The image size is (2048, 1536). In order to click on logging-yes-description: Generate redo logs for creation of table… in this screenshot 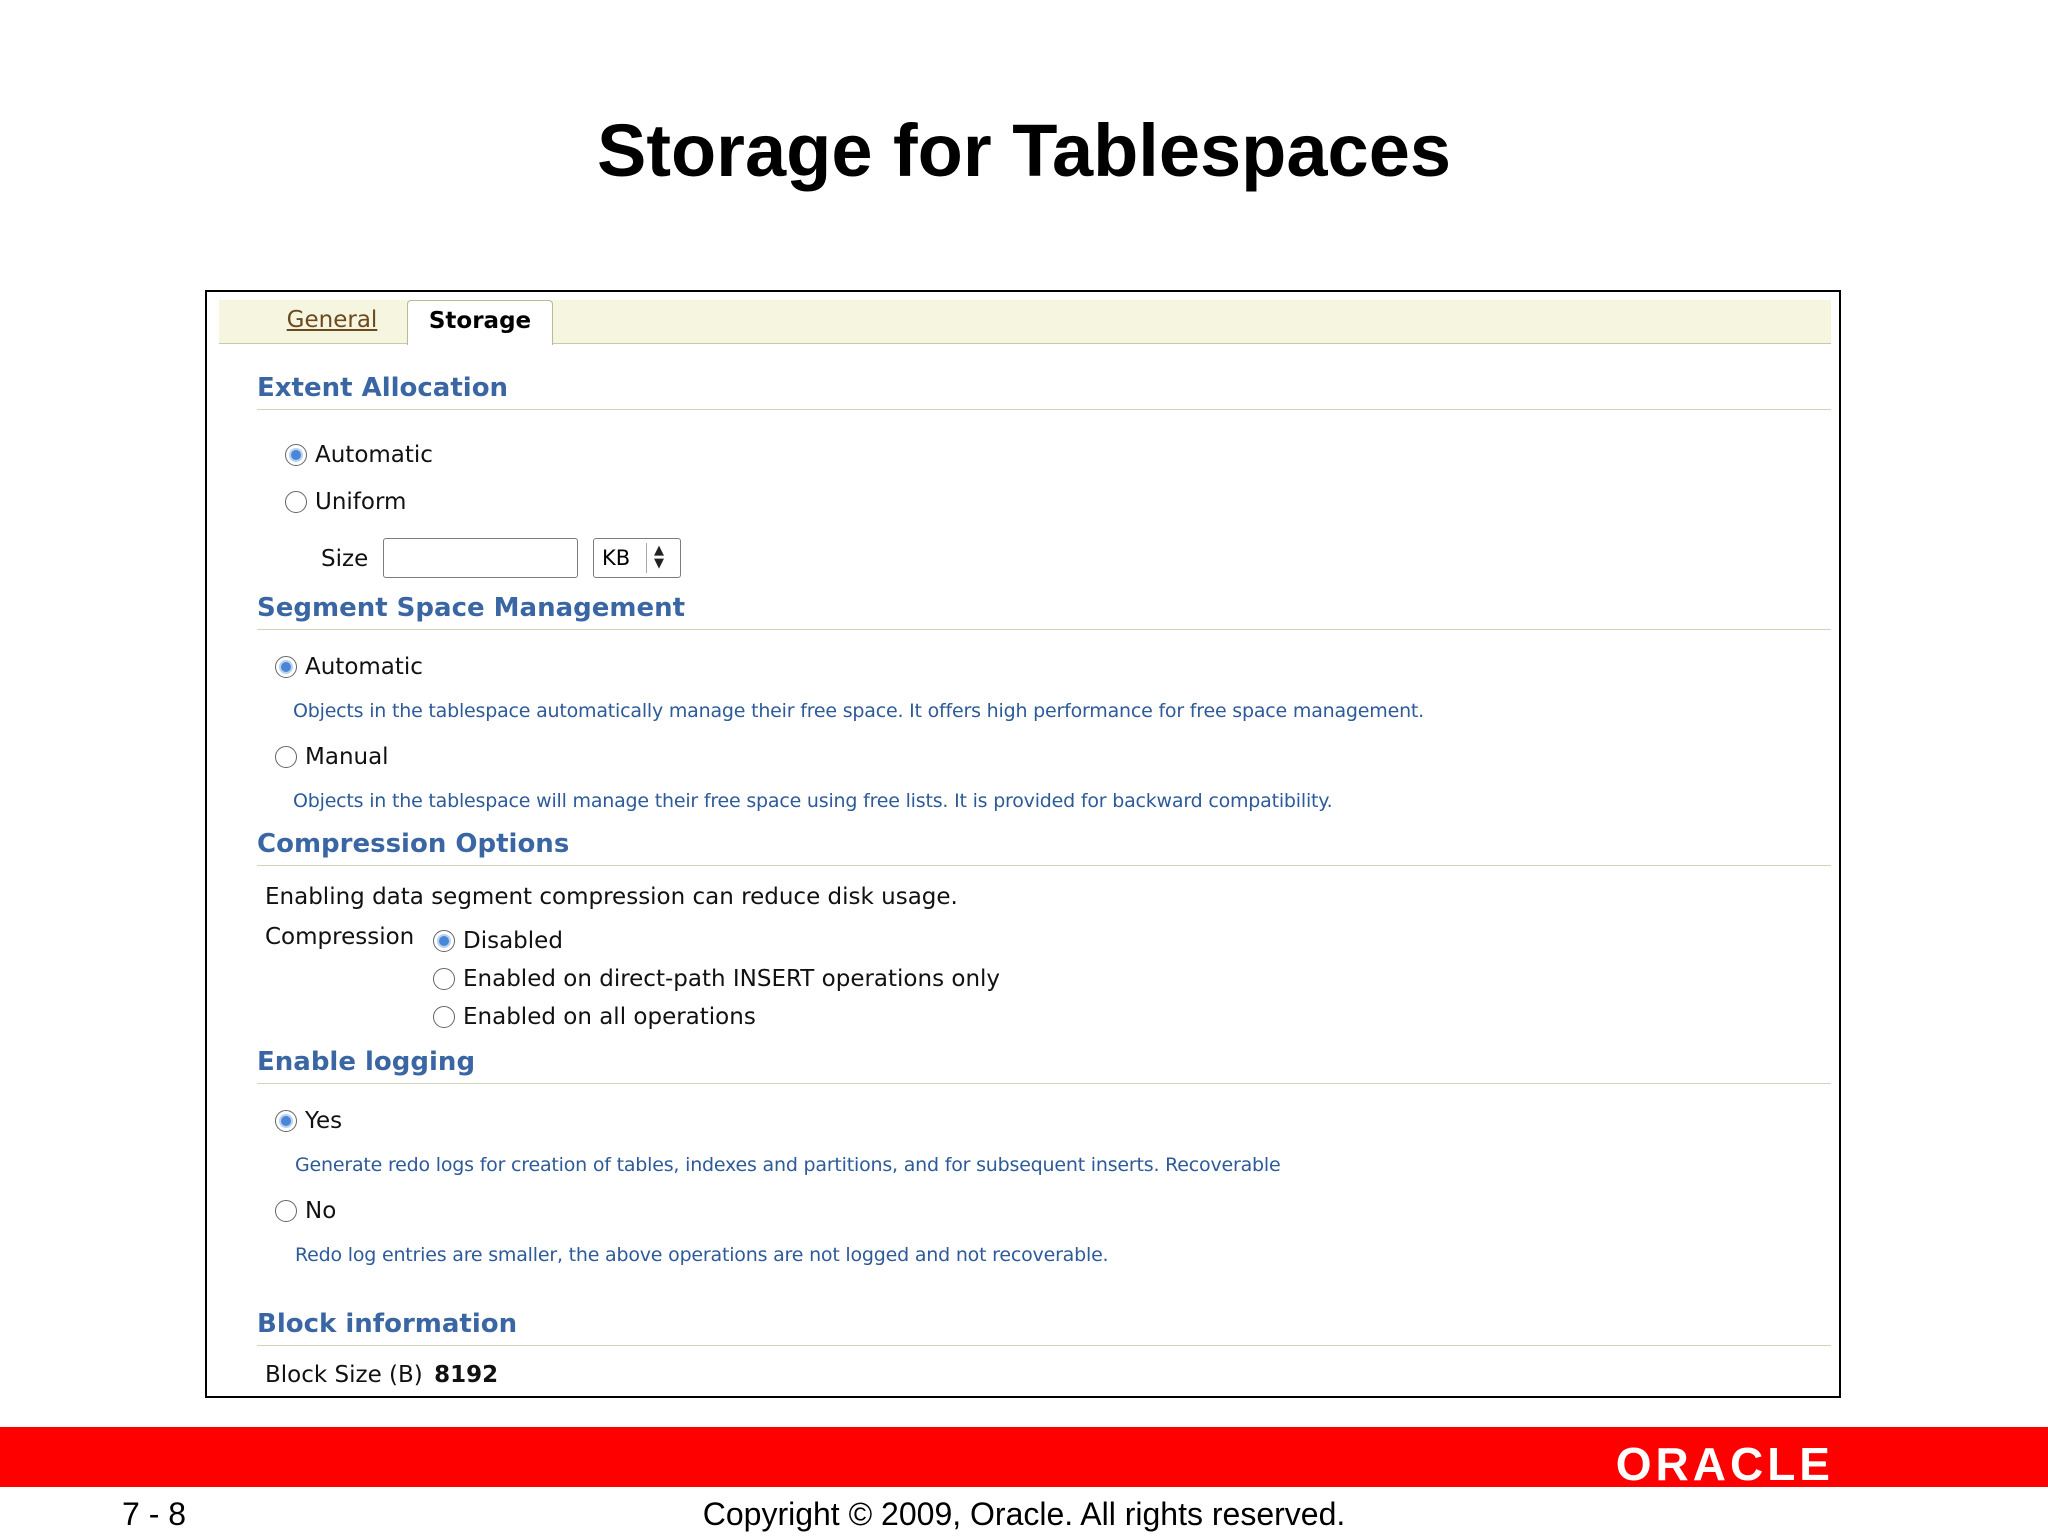, I will do `click(788, 1165)`.